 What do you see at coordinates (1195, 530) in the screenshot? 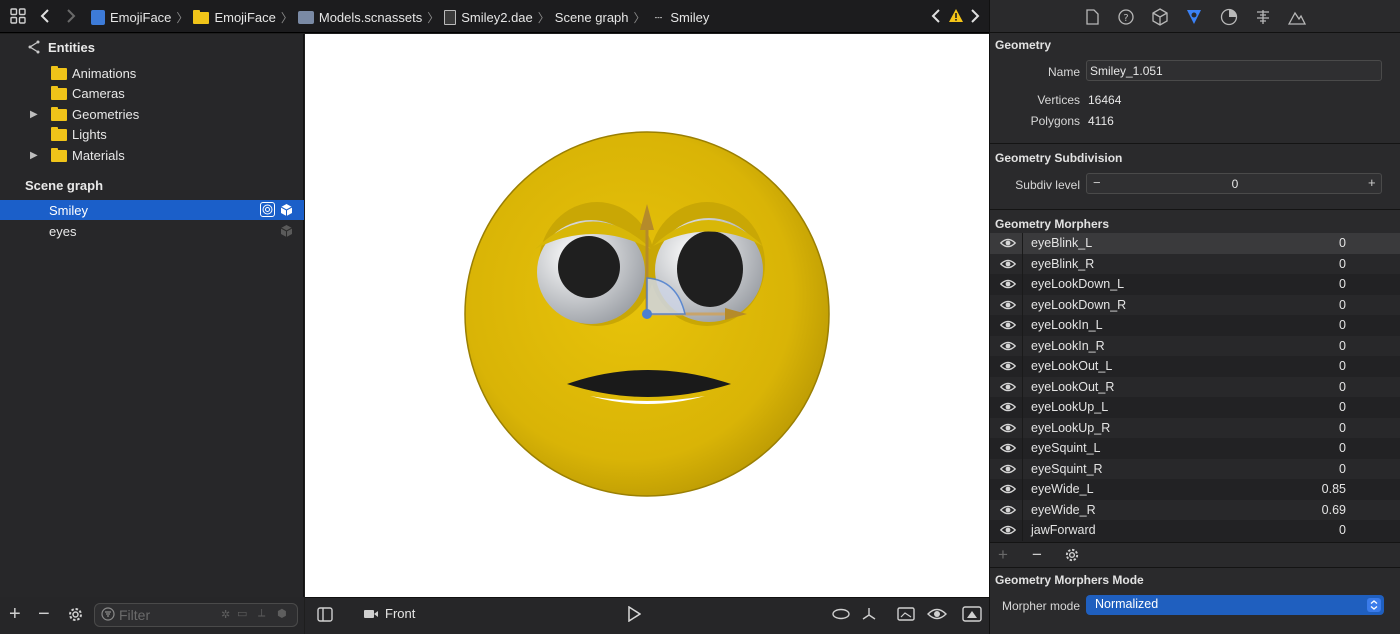
I see `morpher-row: jawForward 0` at bounding box center [1195, 530].